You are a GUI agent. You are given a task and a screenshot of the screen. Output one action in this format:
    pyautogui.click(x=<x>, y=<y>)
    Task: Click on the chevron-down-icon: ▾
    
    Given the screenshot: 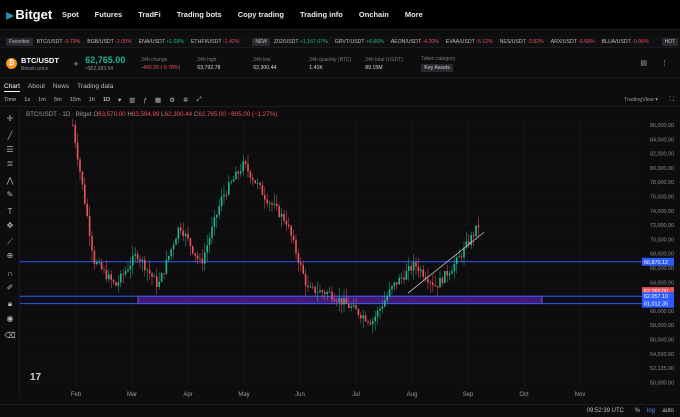 What is the action you would take?
    pyautogui.click(x=119, y=100)
    